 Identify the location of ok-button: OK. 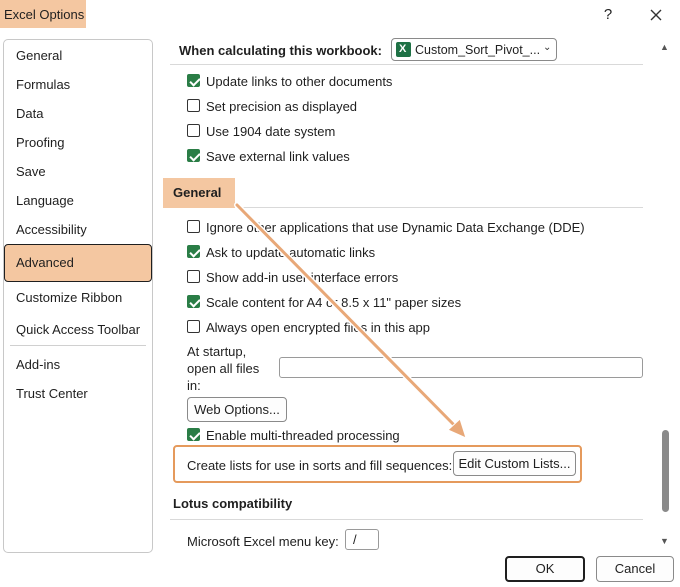
(545, 569).